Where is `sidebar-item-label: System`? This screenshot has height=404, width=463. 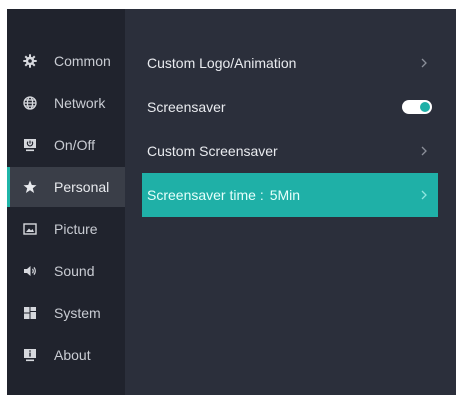 sidebar-item-label: System is located at coordinates (77, 313).